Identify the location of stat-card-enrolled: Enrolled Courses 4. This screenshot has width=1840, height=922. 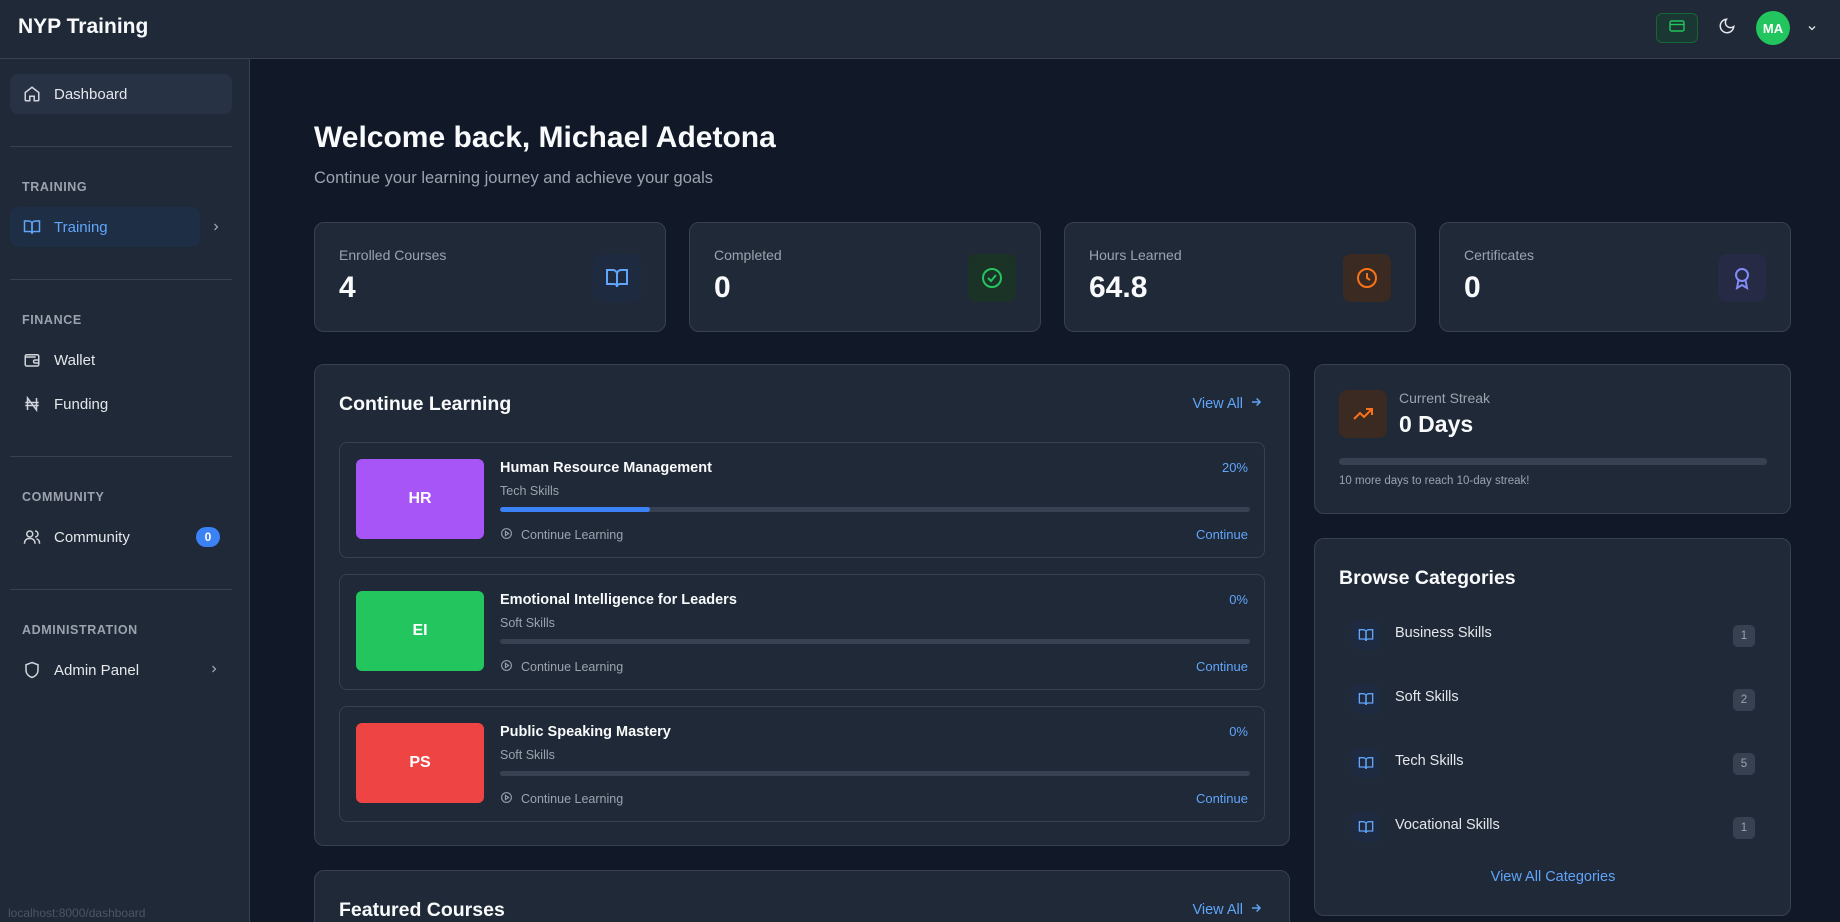
(490, 277).